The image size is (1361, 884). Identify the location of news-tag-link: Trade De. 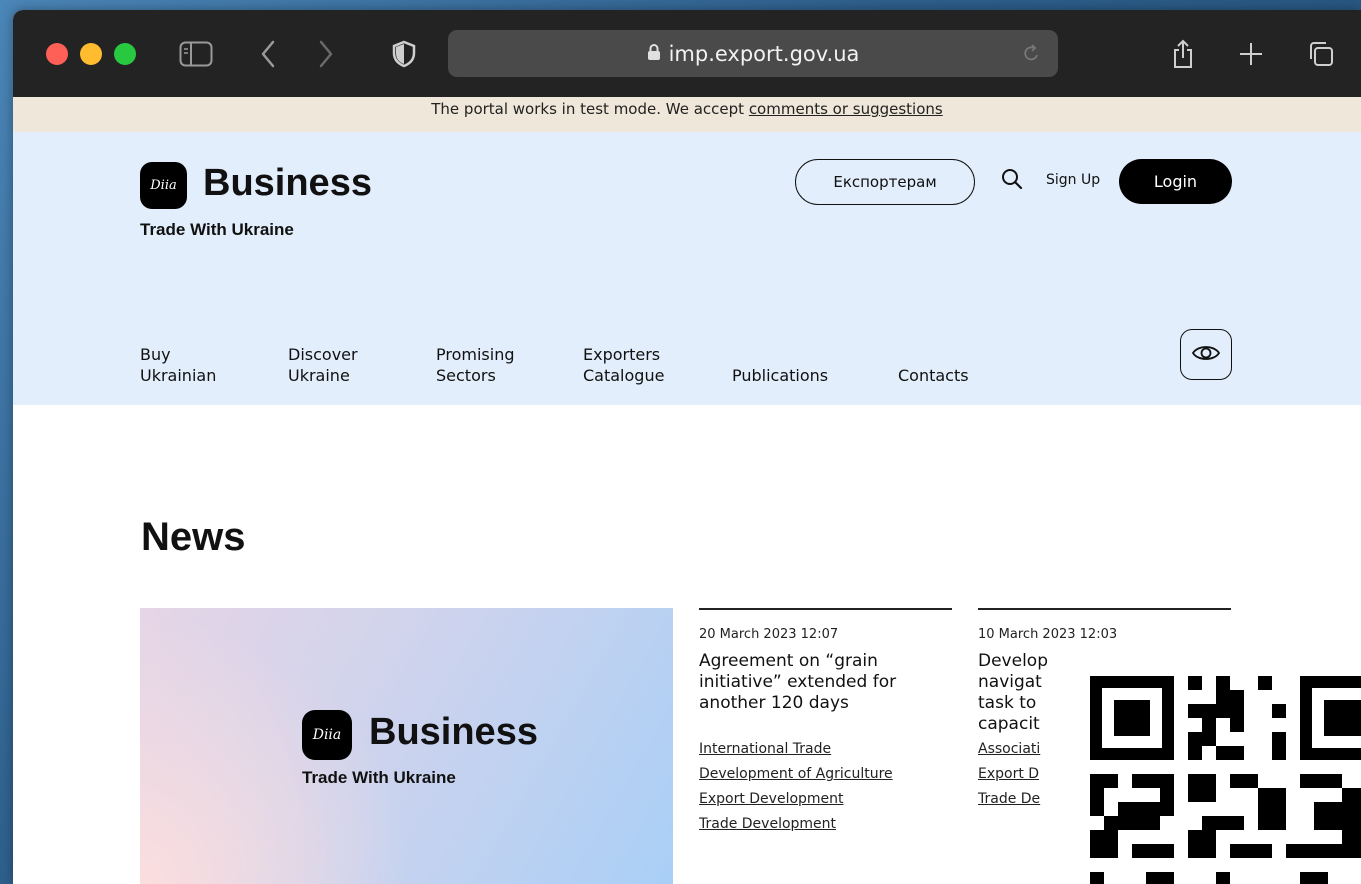
(1025, 799).